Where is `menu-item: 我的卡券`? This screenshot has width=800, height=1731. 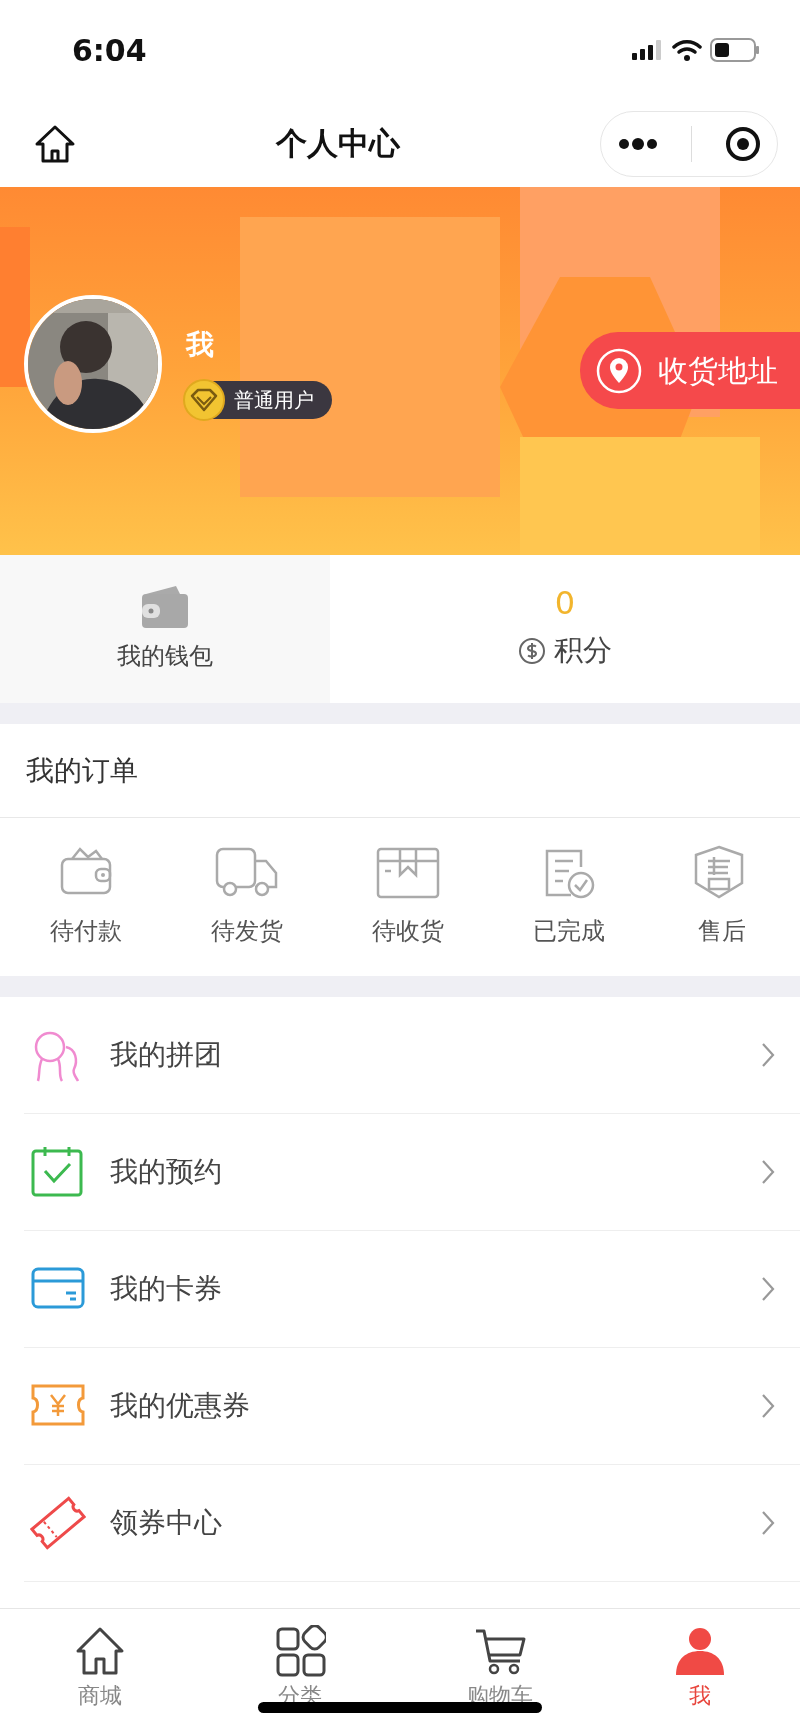 menu-item: 我的卡券 is located at coordinates (412, 1289).